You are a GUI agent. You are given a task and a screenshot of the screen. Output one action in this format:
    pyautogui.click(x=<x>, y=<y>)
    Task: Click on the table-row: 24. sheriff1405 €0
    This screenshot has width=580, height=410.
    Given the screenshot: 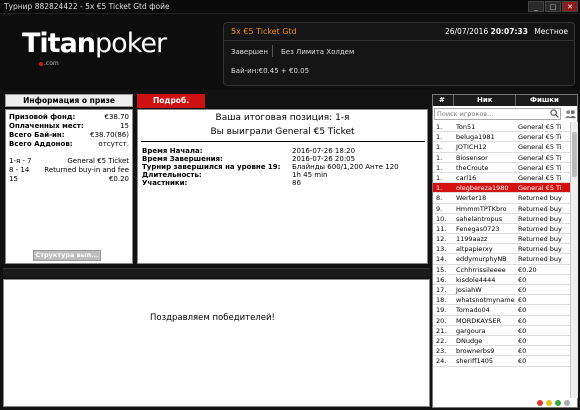 What is the action you would take?
    pyautogui.click(x=501, y=361)
    